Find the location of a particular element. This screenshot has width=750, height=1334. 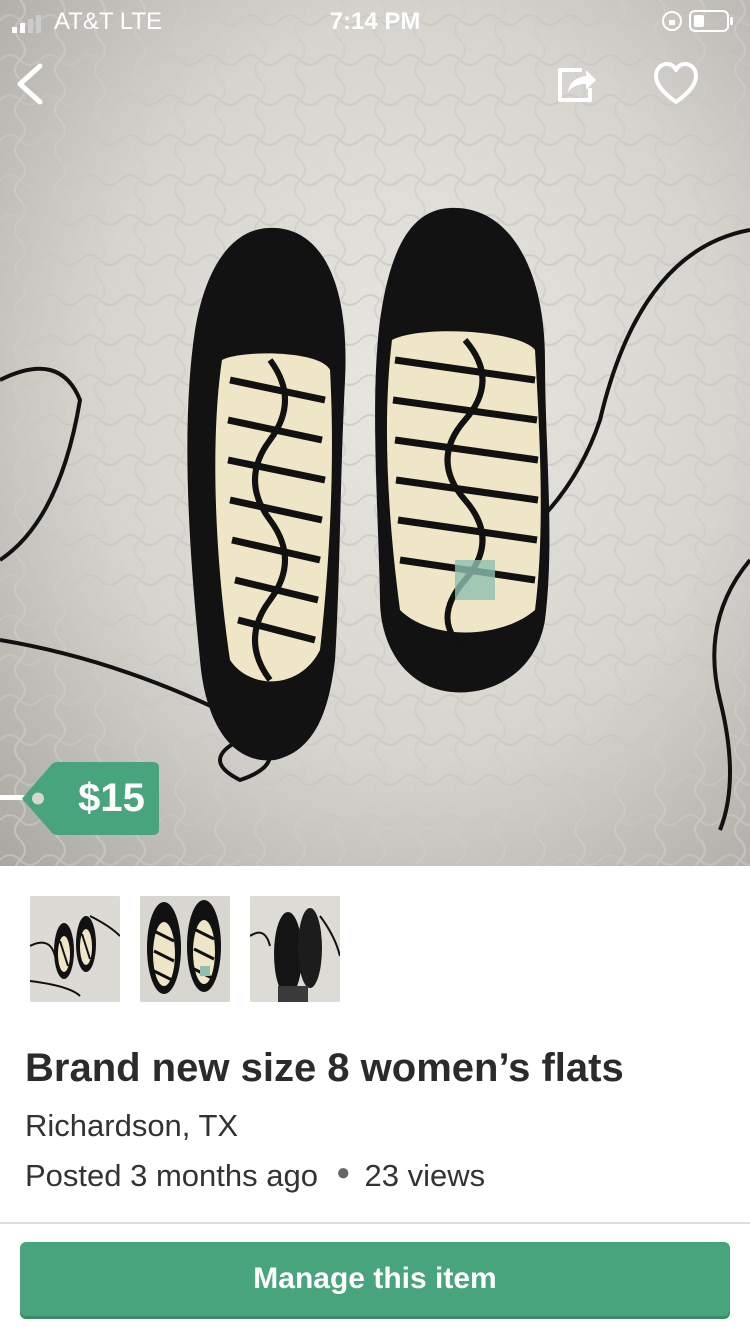

listing-location: Richardson, TX is located at coordinates (132, 1125).